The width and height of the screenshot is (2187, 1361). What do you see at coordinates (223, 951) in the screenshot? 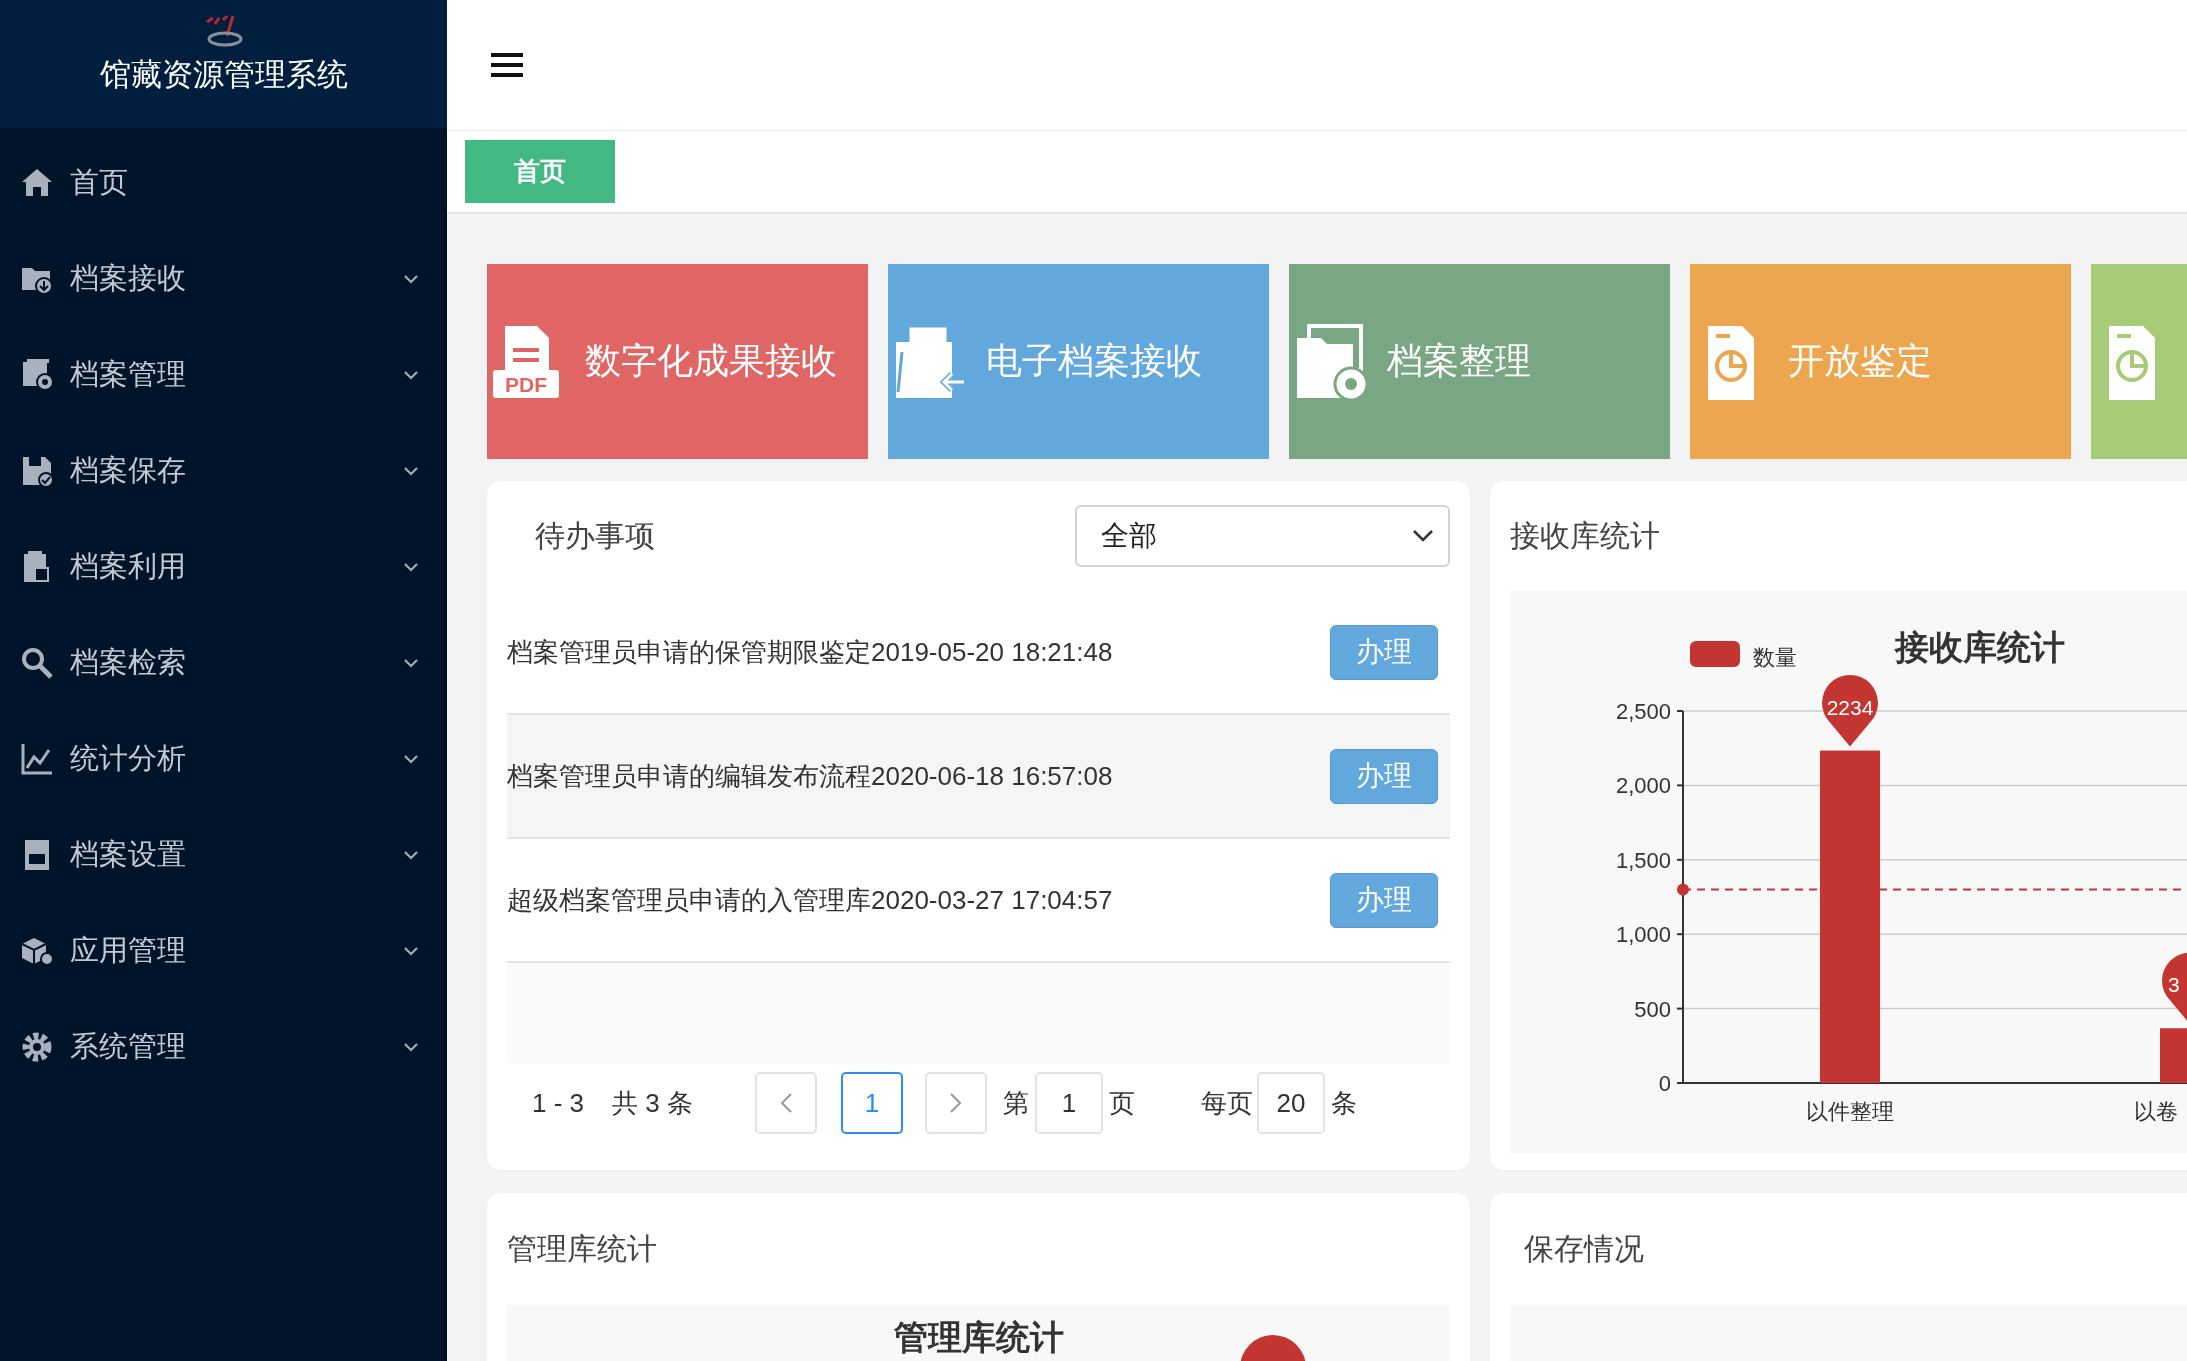
I see `sidebar-item: 应用管理` at bounding box center [223, 951].